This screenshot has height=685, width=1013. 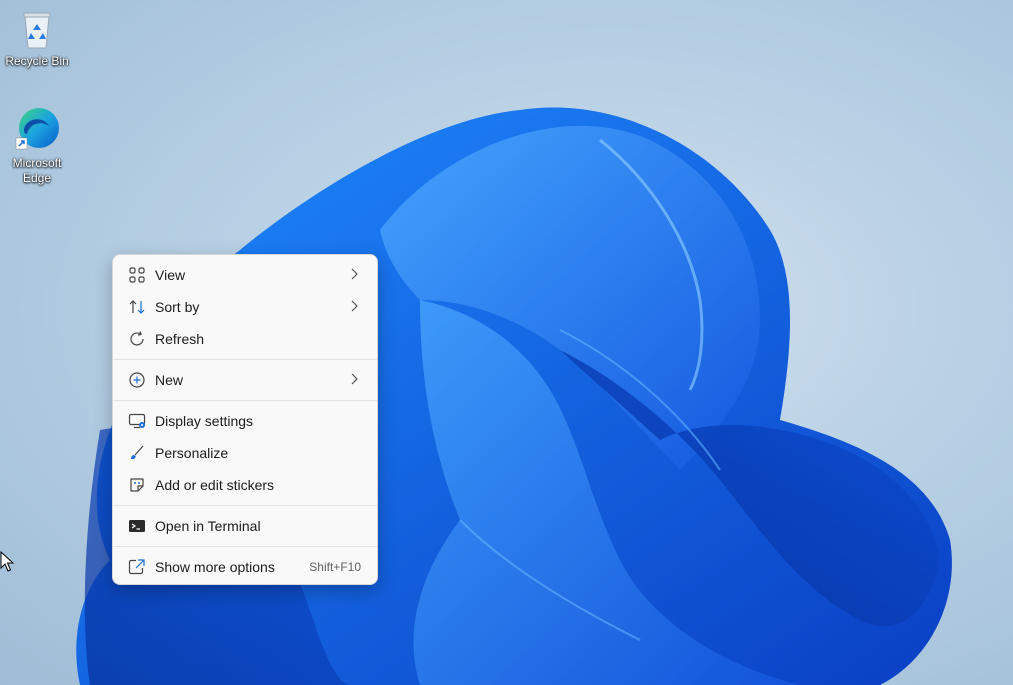 What do you see at coordinates (137, 307) in the screenshot?
I see `sort-icon` at bounding box center [137, 307].